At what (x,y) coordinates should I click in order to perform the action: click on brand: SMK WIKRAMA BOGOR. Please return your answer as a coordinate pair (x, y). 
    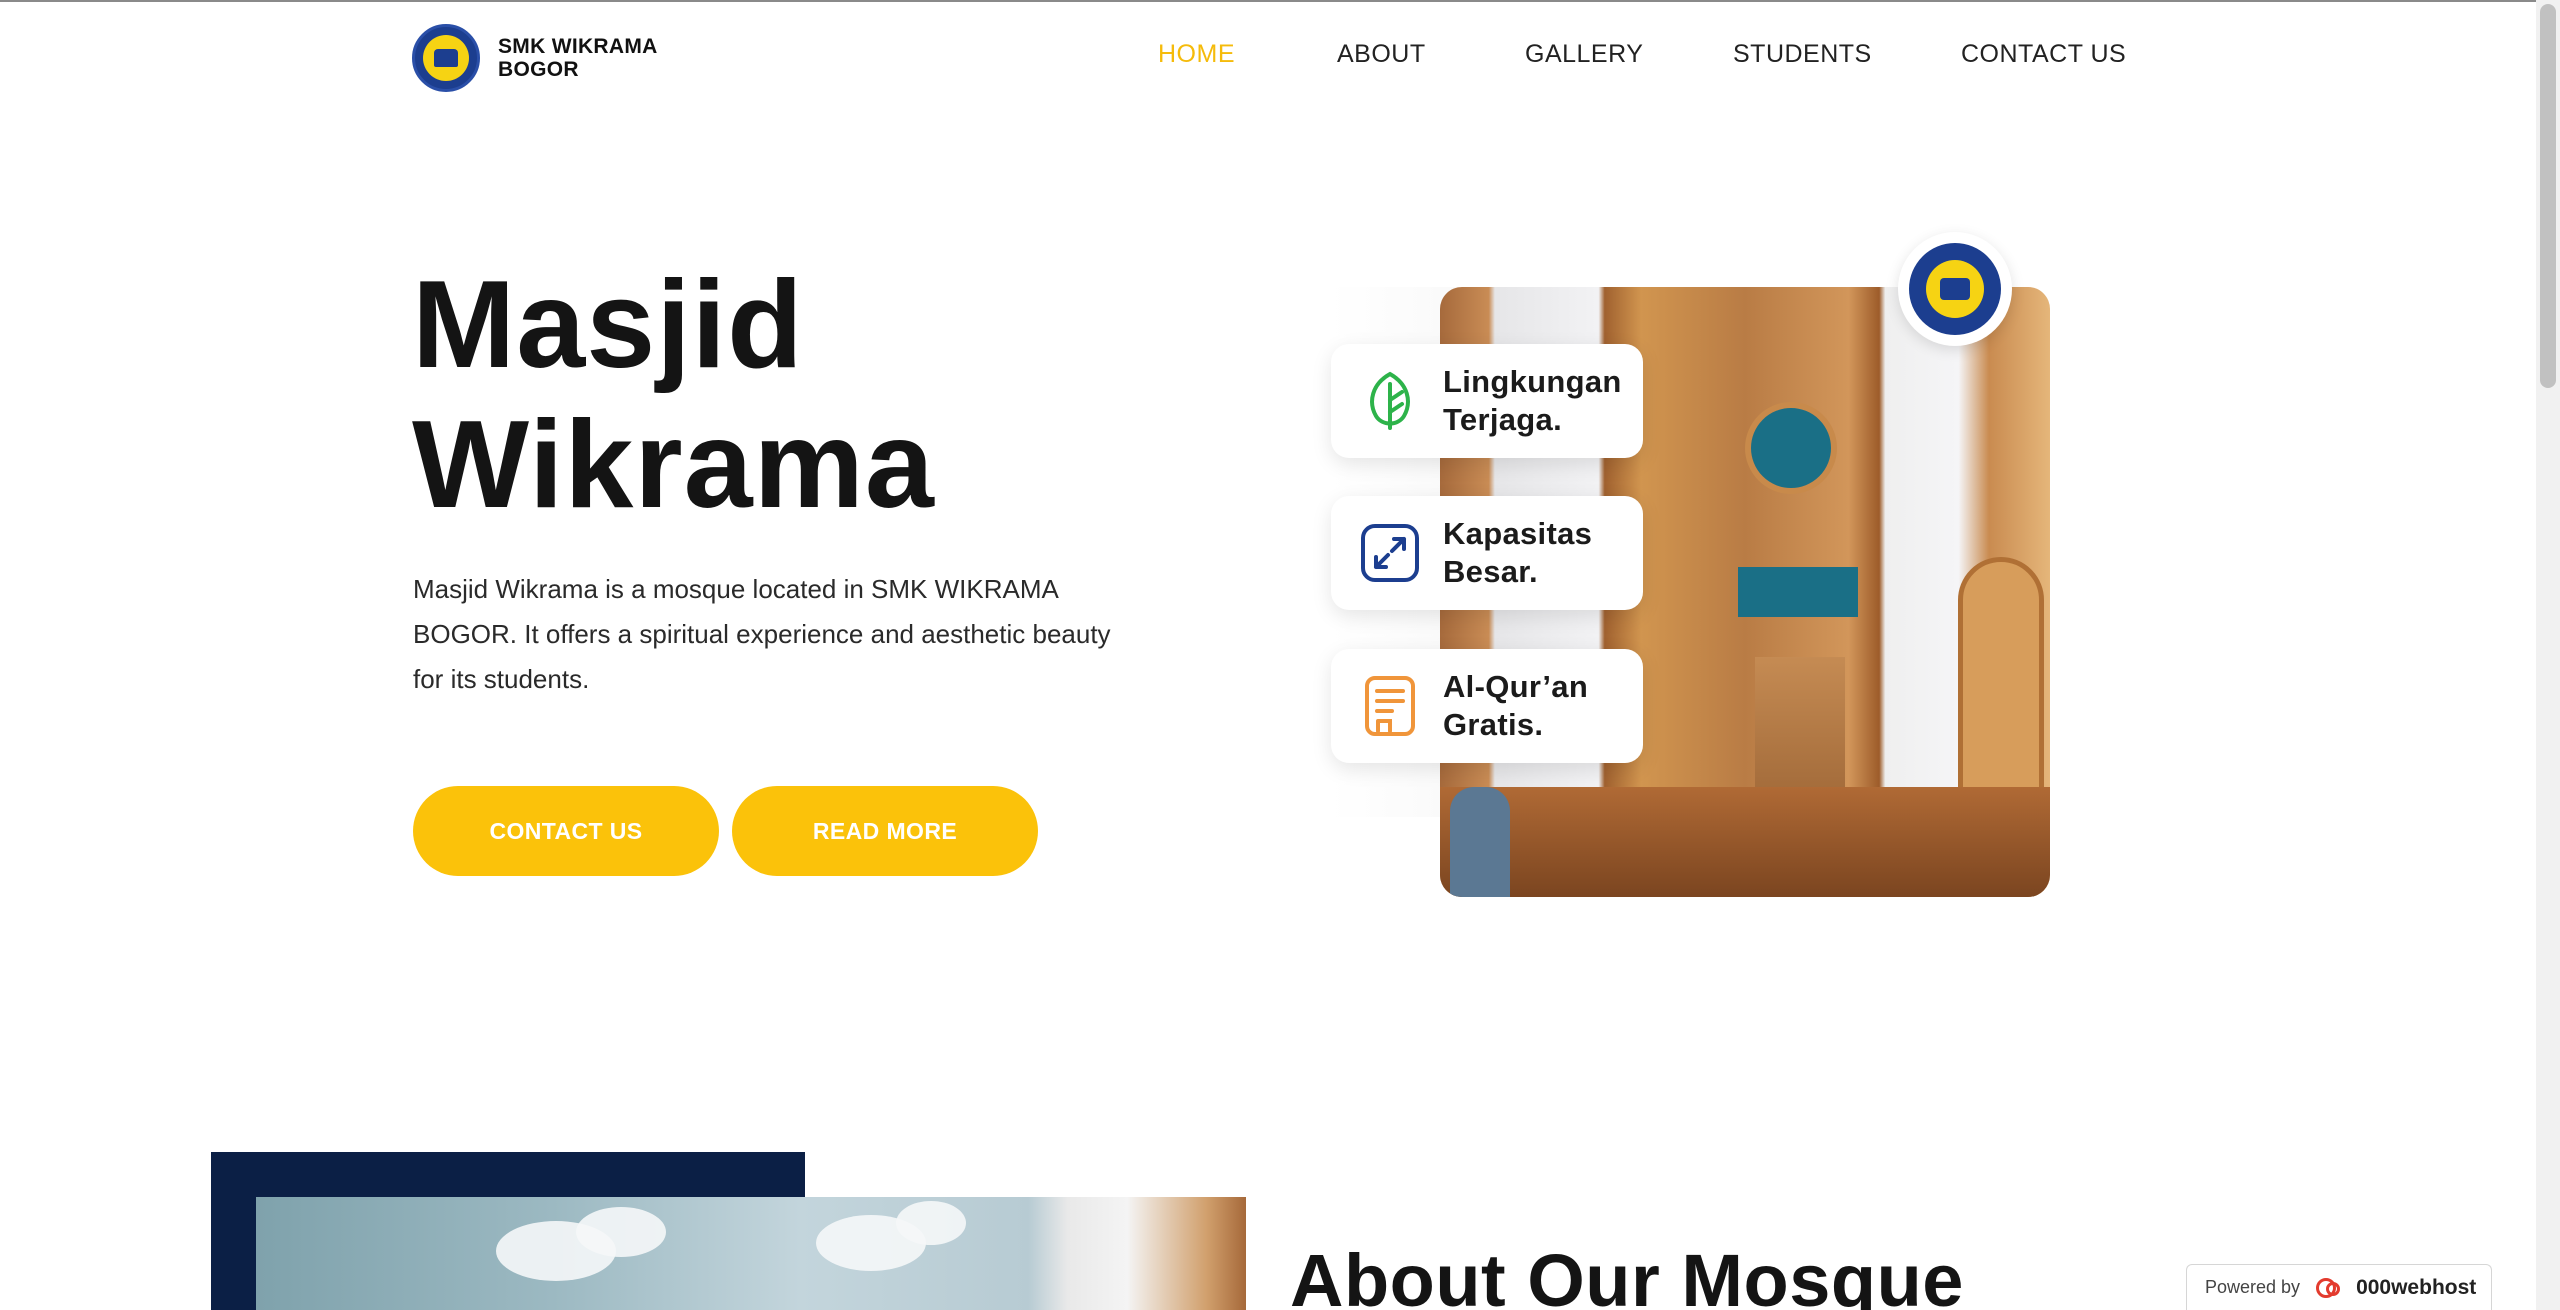
    Looking at the image, I should click on (535, 58).